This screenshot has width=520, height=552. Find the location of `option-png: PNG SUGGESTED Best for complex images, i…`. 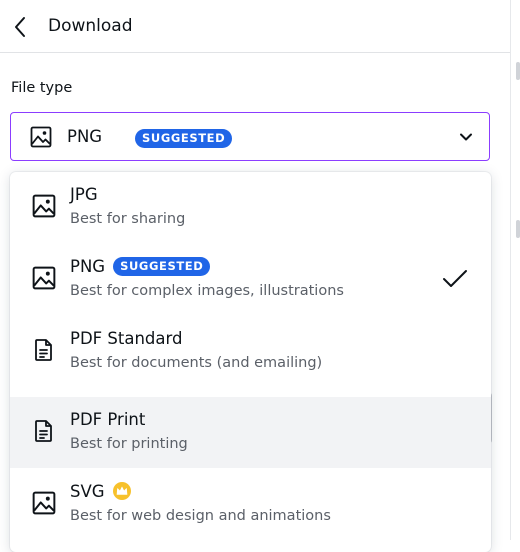

option-png: PNG SUGGESTED Best for complex images, i… is located at coordinates (250, 279).